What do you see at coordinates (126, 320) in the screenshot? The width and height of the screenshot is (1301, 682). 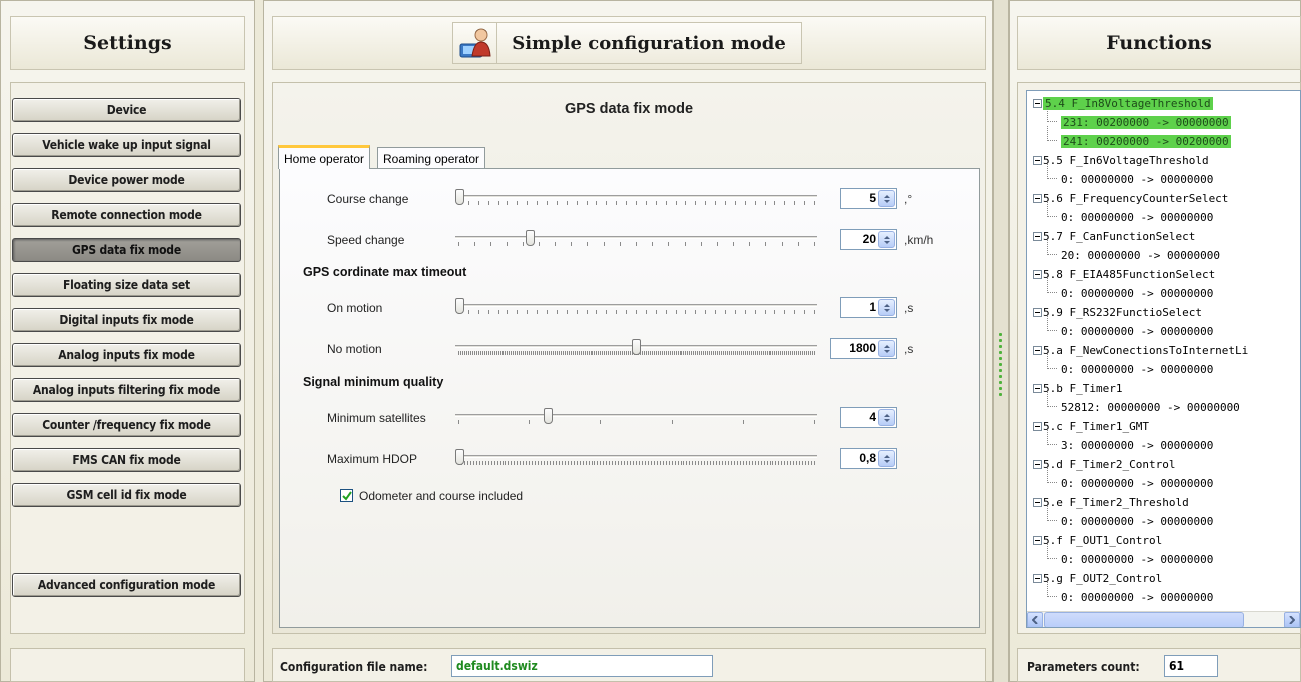 I see `nav-item-digital-inputs-fix-mode: Digital inputs fix mode` at bounding box center [126, 320].